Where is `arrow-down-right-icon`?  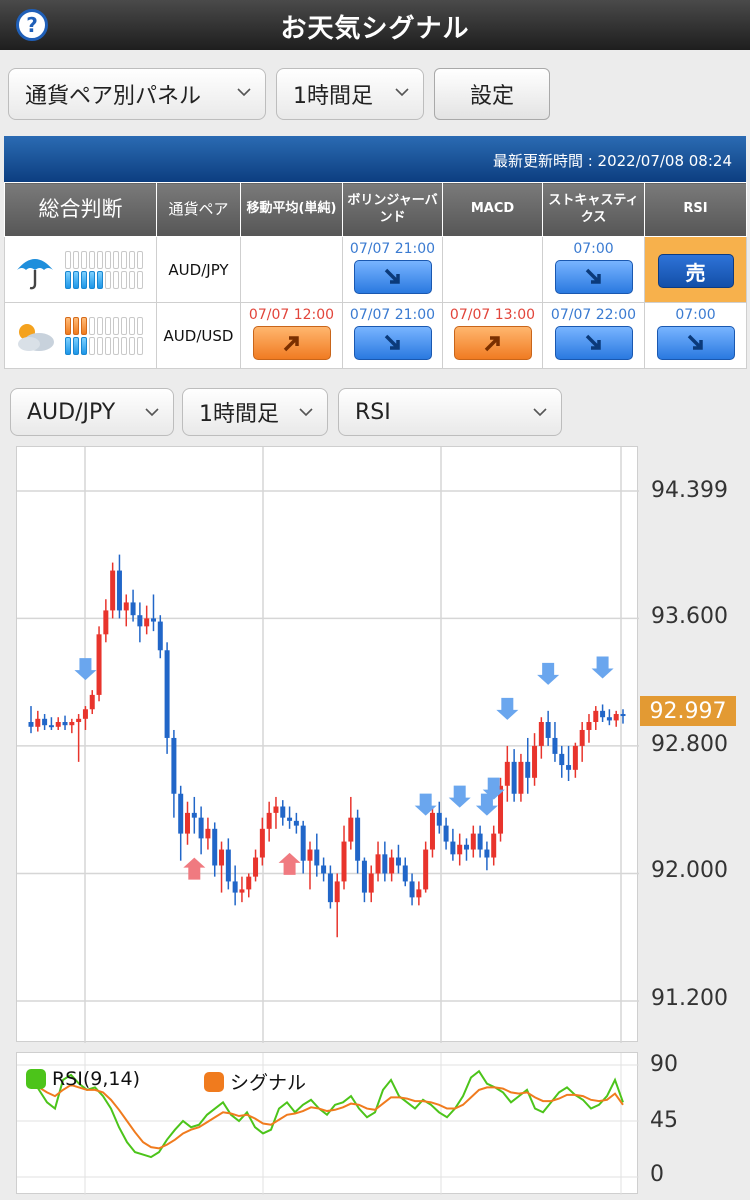 arrow-down-right-icon is located at coordinates (695, 342).